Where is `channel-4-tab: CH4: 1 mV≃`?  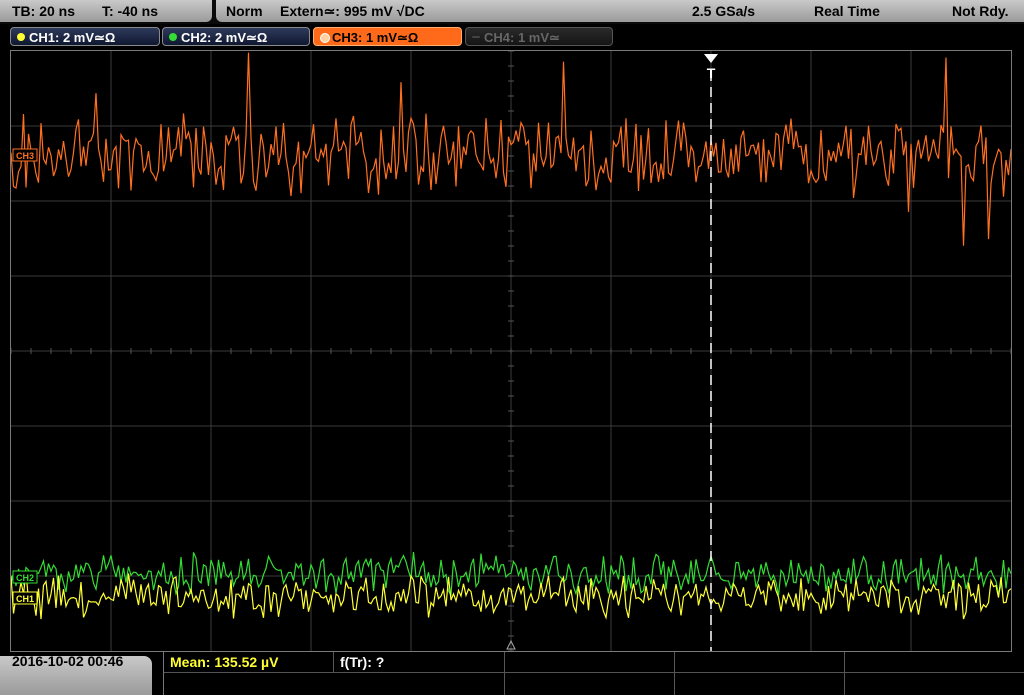 channel-4-tab: CH4: 1 mV≃ is located at coordinates (539, 36).